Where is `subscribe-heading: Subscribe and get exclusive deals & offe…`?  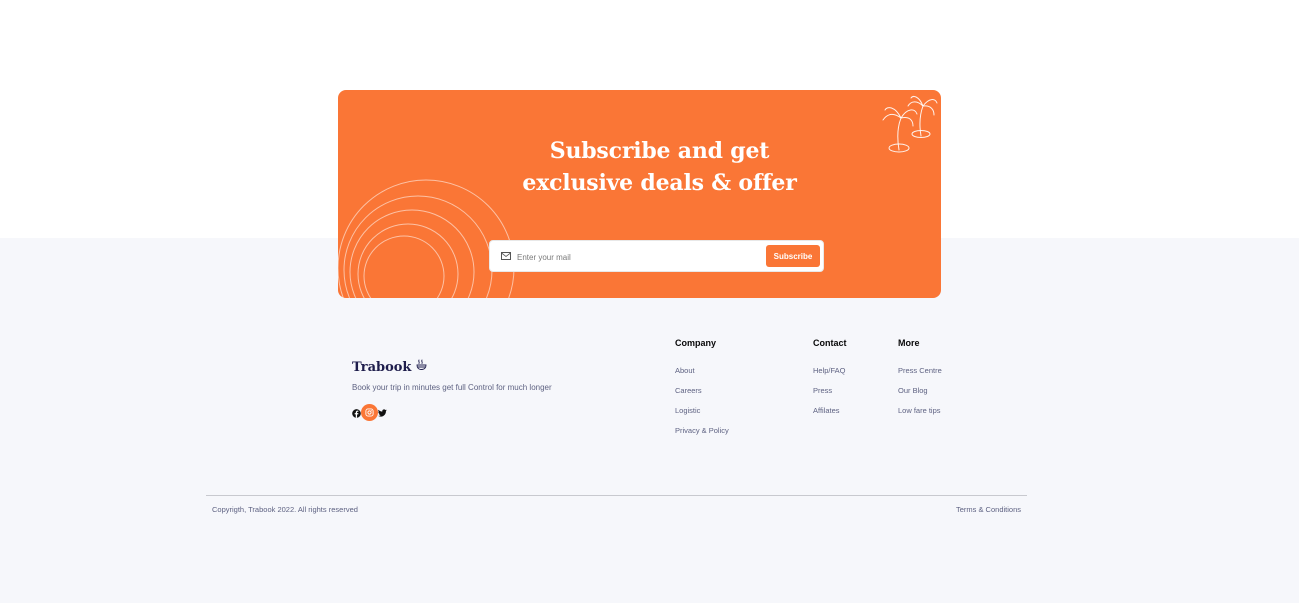
subscribe-heading: Subscribe and get exclusive deals & offe… is located at coordinates (639, 167).